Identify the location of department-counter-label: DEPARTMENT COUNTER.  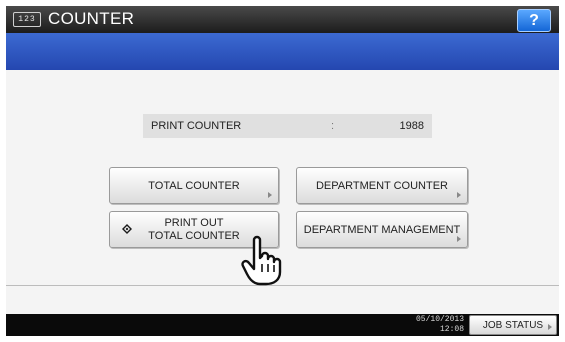
(381, 185).